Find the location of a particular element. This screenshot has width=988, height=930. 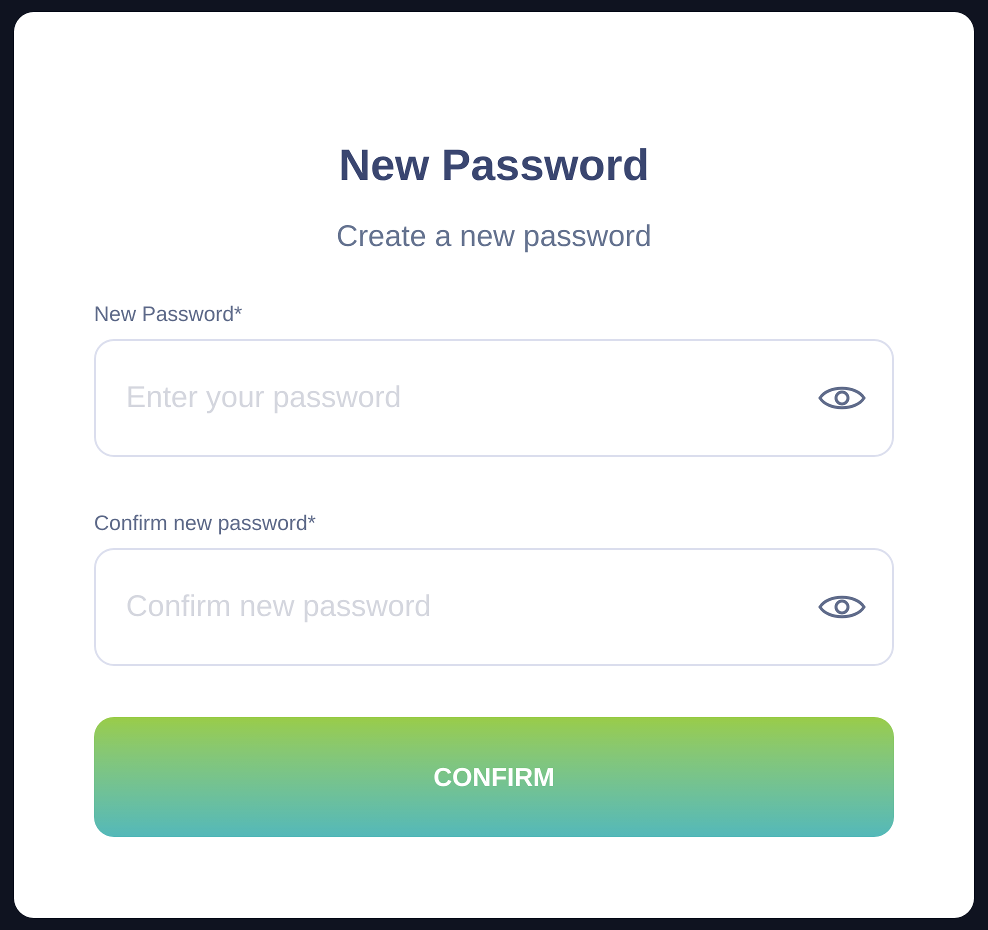

page-title: New Password is located at coordinates (494, 166).